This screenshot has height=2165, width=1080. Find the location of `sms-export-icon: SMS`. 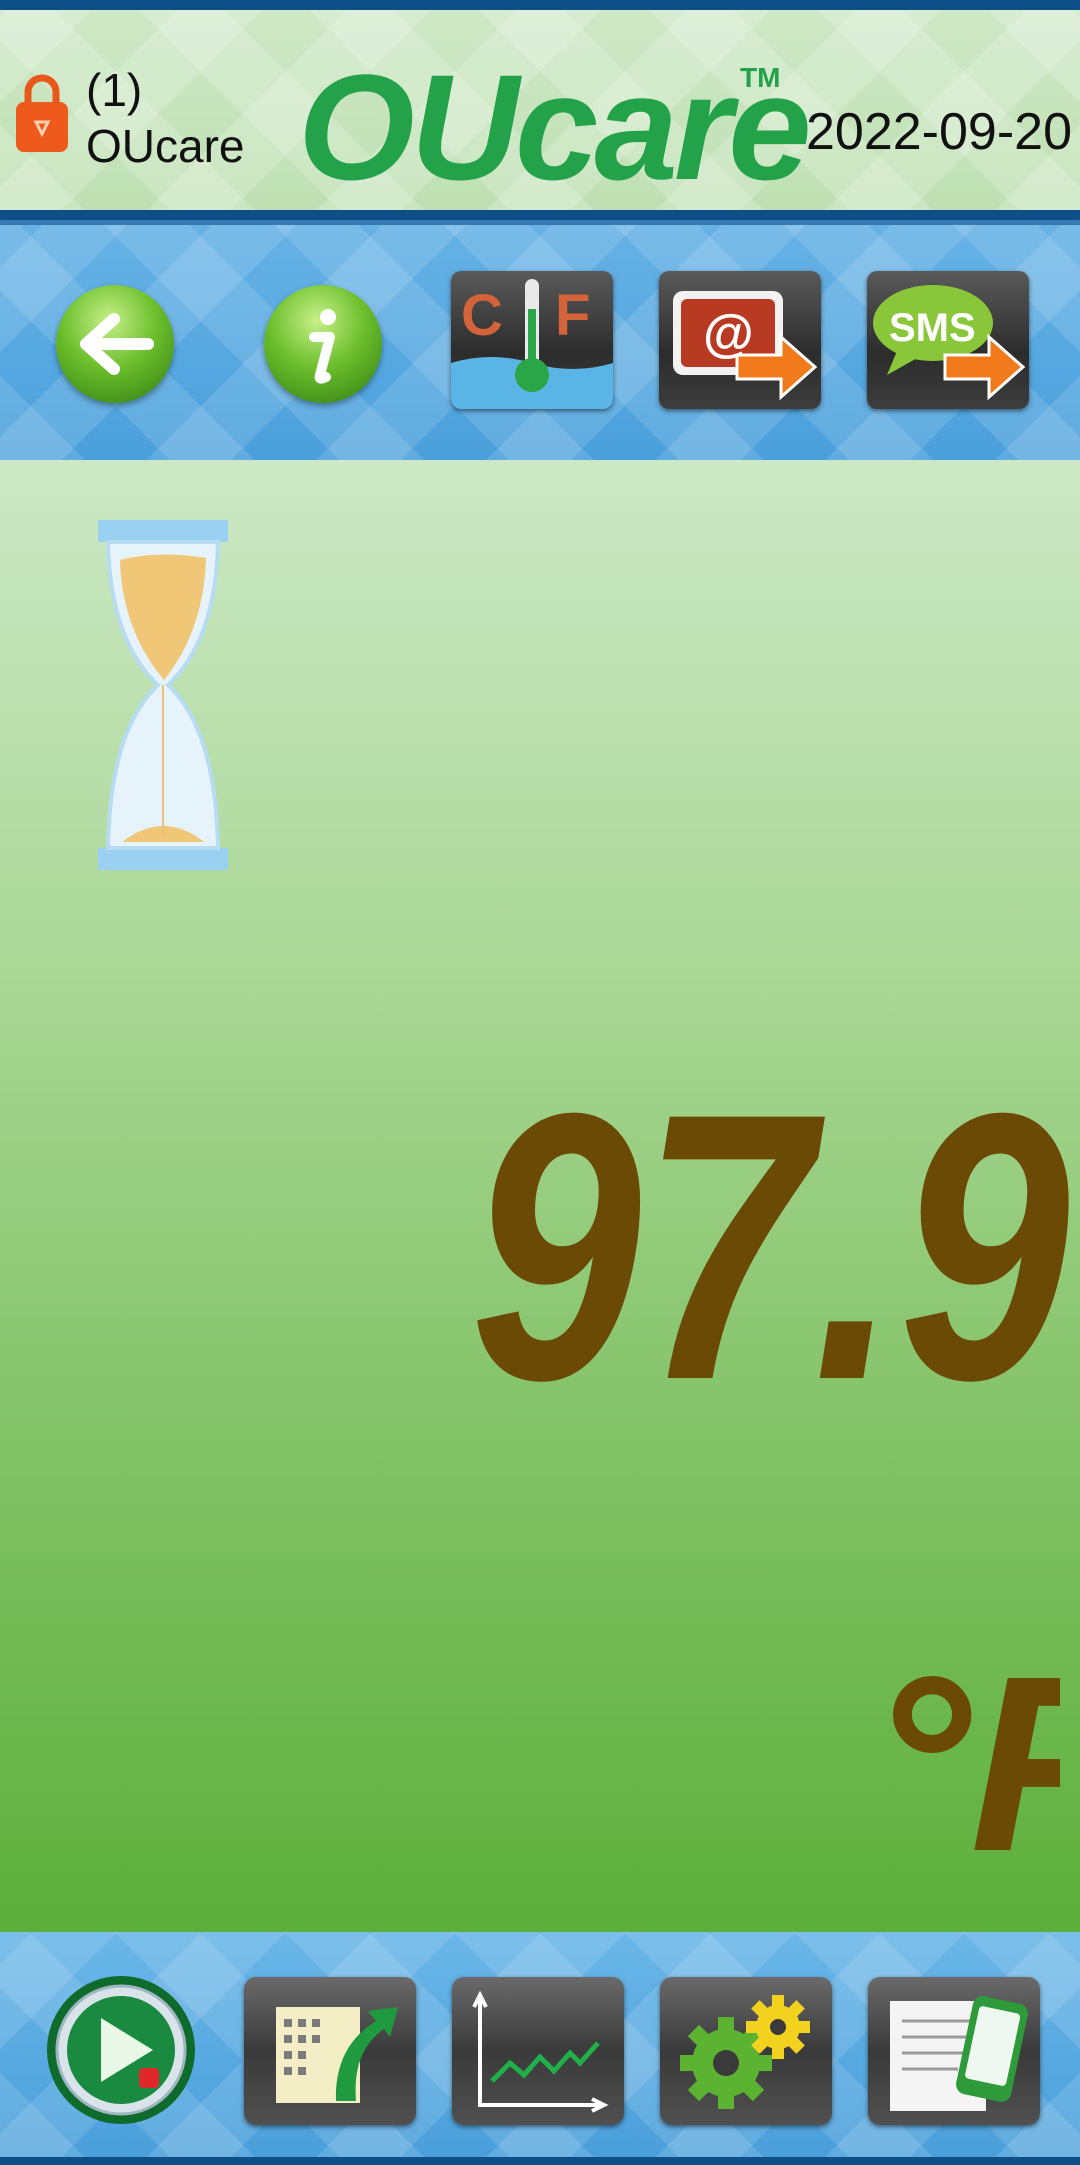

sms-export-icon: SMS is located at coordinates (949, 343).